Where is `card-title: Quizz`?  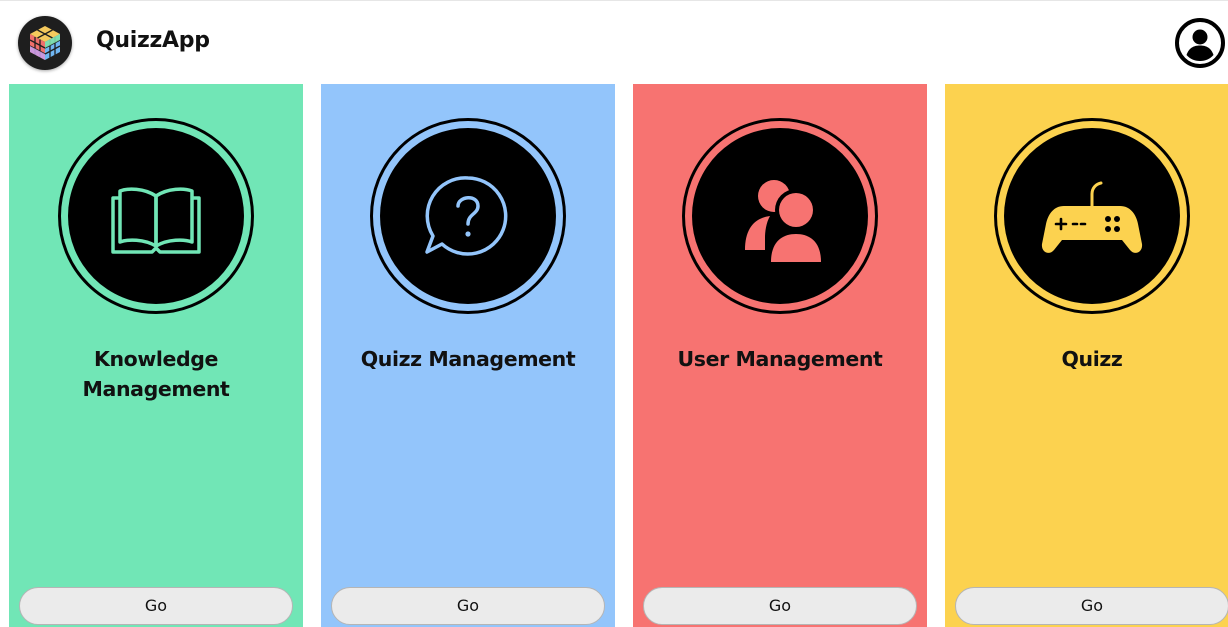 card-title: Quizz is located at coordinates (1092, 359).